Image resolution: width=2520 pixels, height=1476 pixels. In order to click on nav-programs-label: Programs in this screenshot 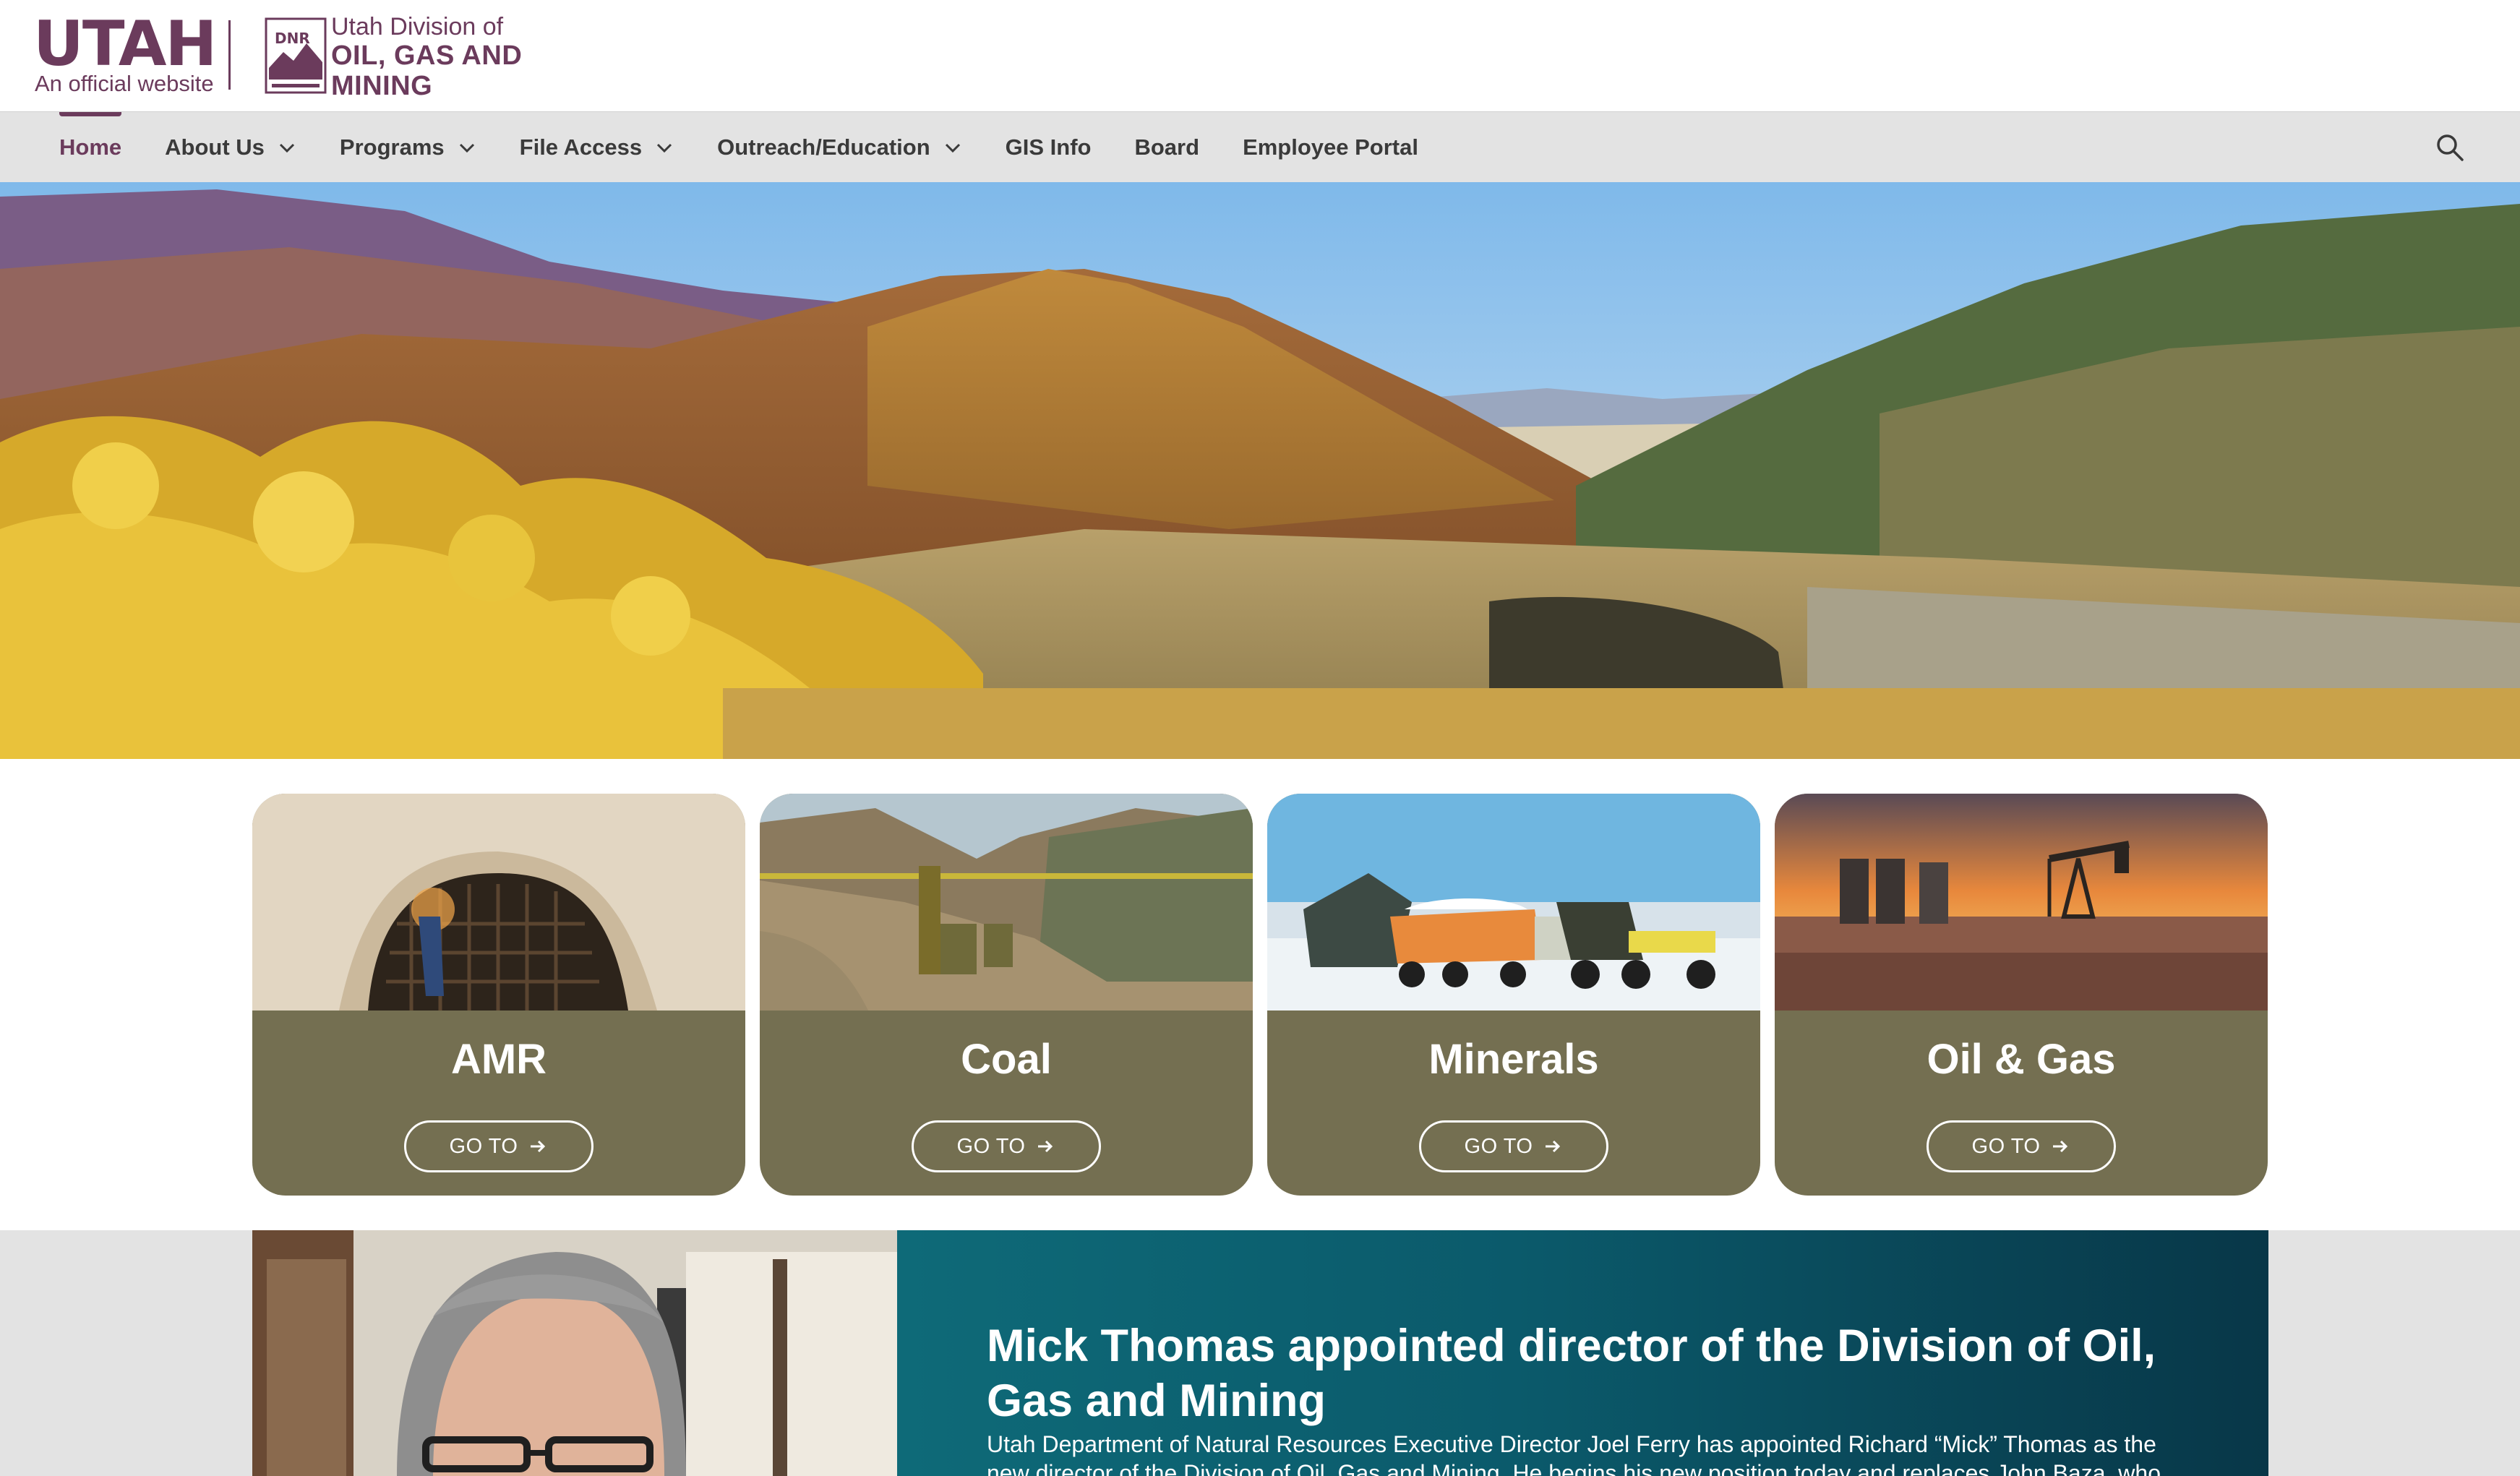, I will do `click(392, 147)`.